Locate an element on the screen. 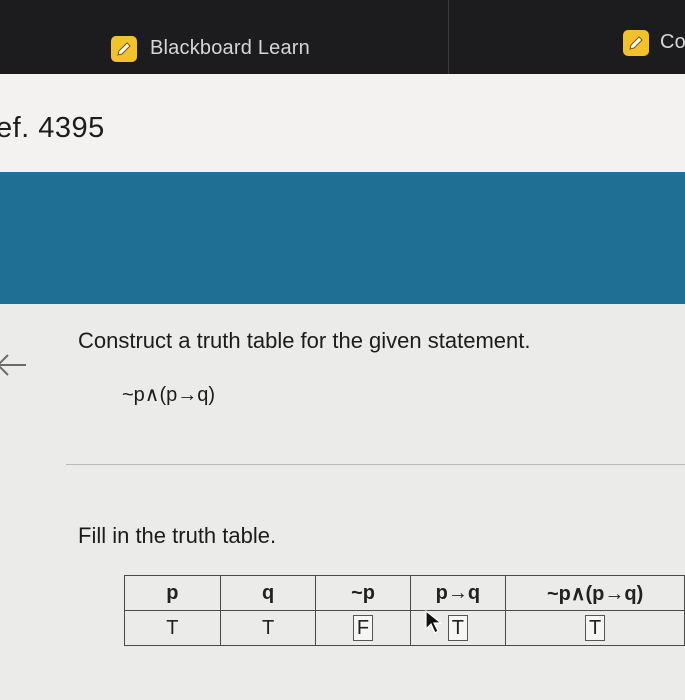  cell-statement: T is located at coordinates (595, 628).